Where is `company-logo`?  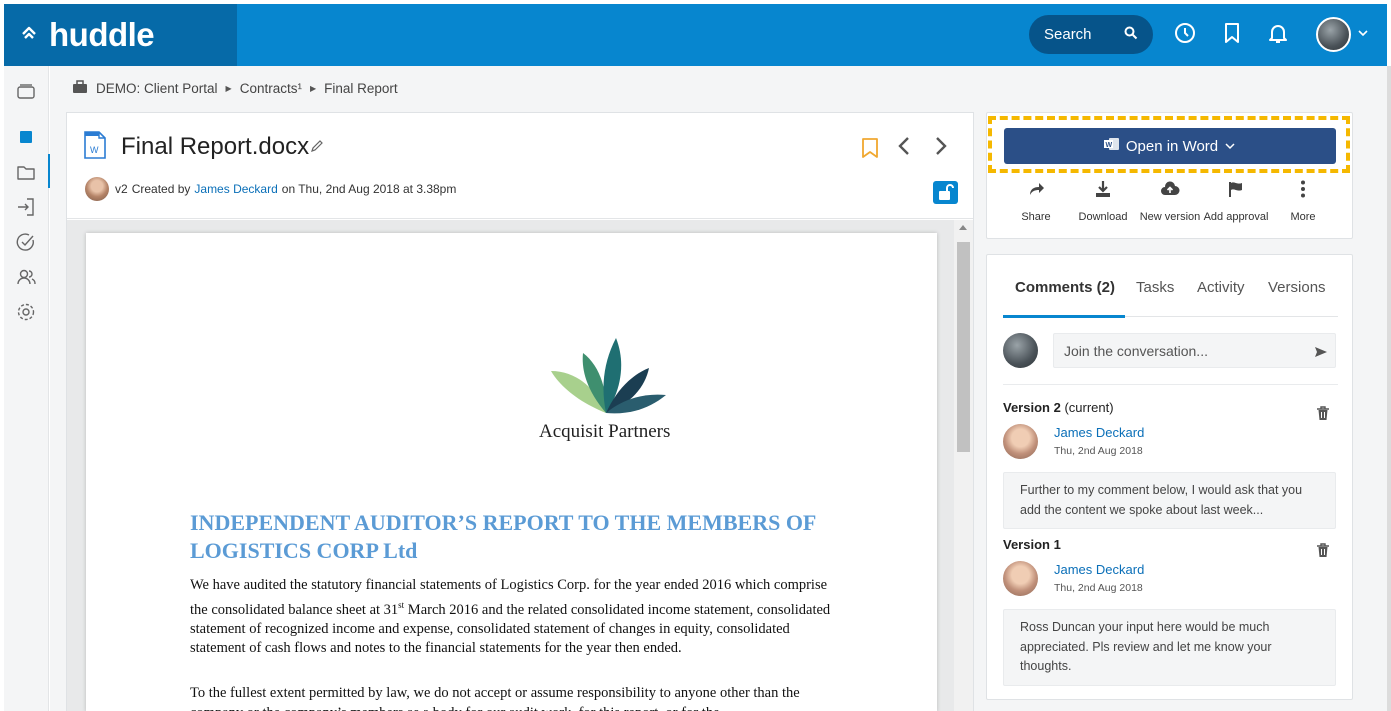 company-logo is located at coordinates (606, 380).